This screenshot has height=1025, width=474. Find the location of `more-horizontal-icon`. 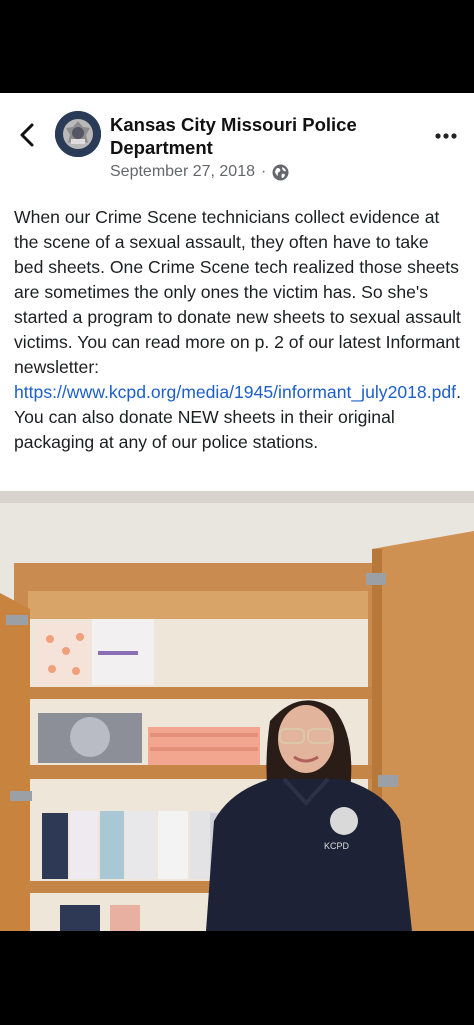

more-horizontal-icon is located at coordinates (446, 136).